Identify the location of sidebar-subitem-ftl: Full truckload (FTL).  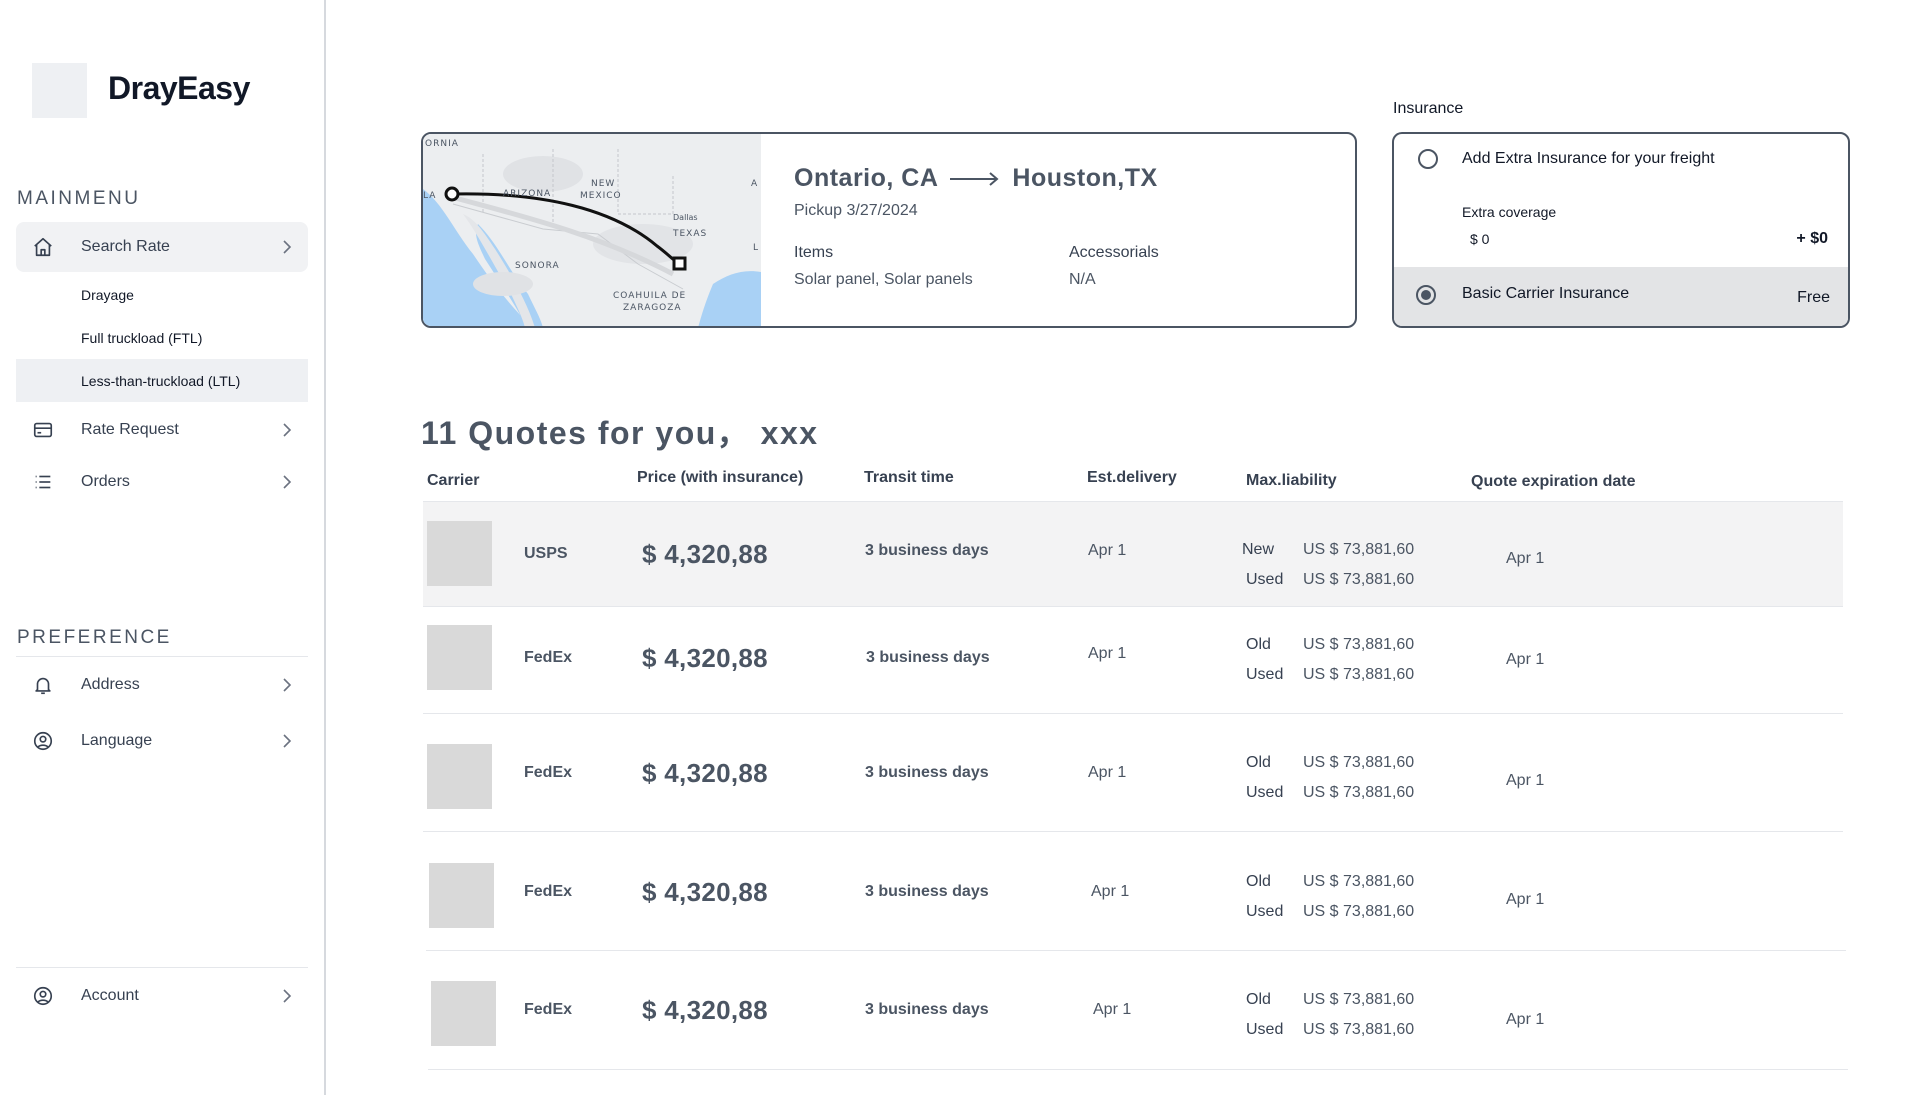
(162, 337).